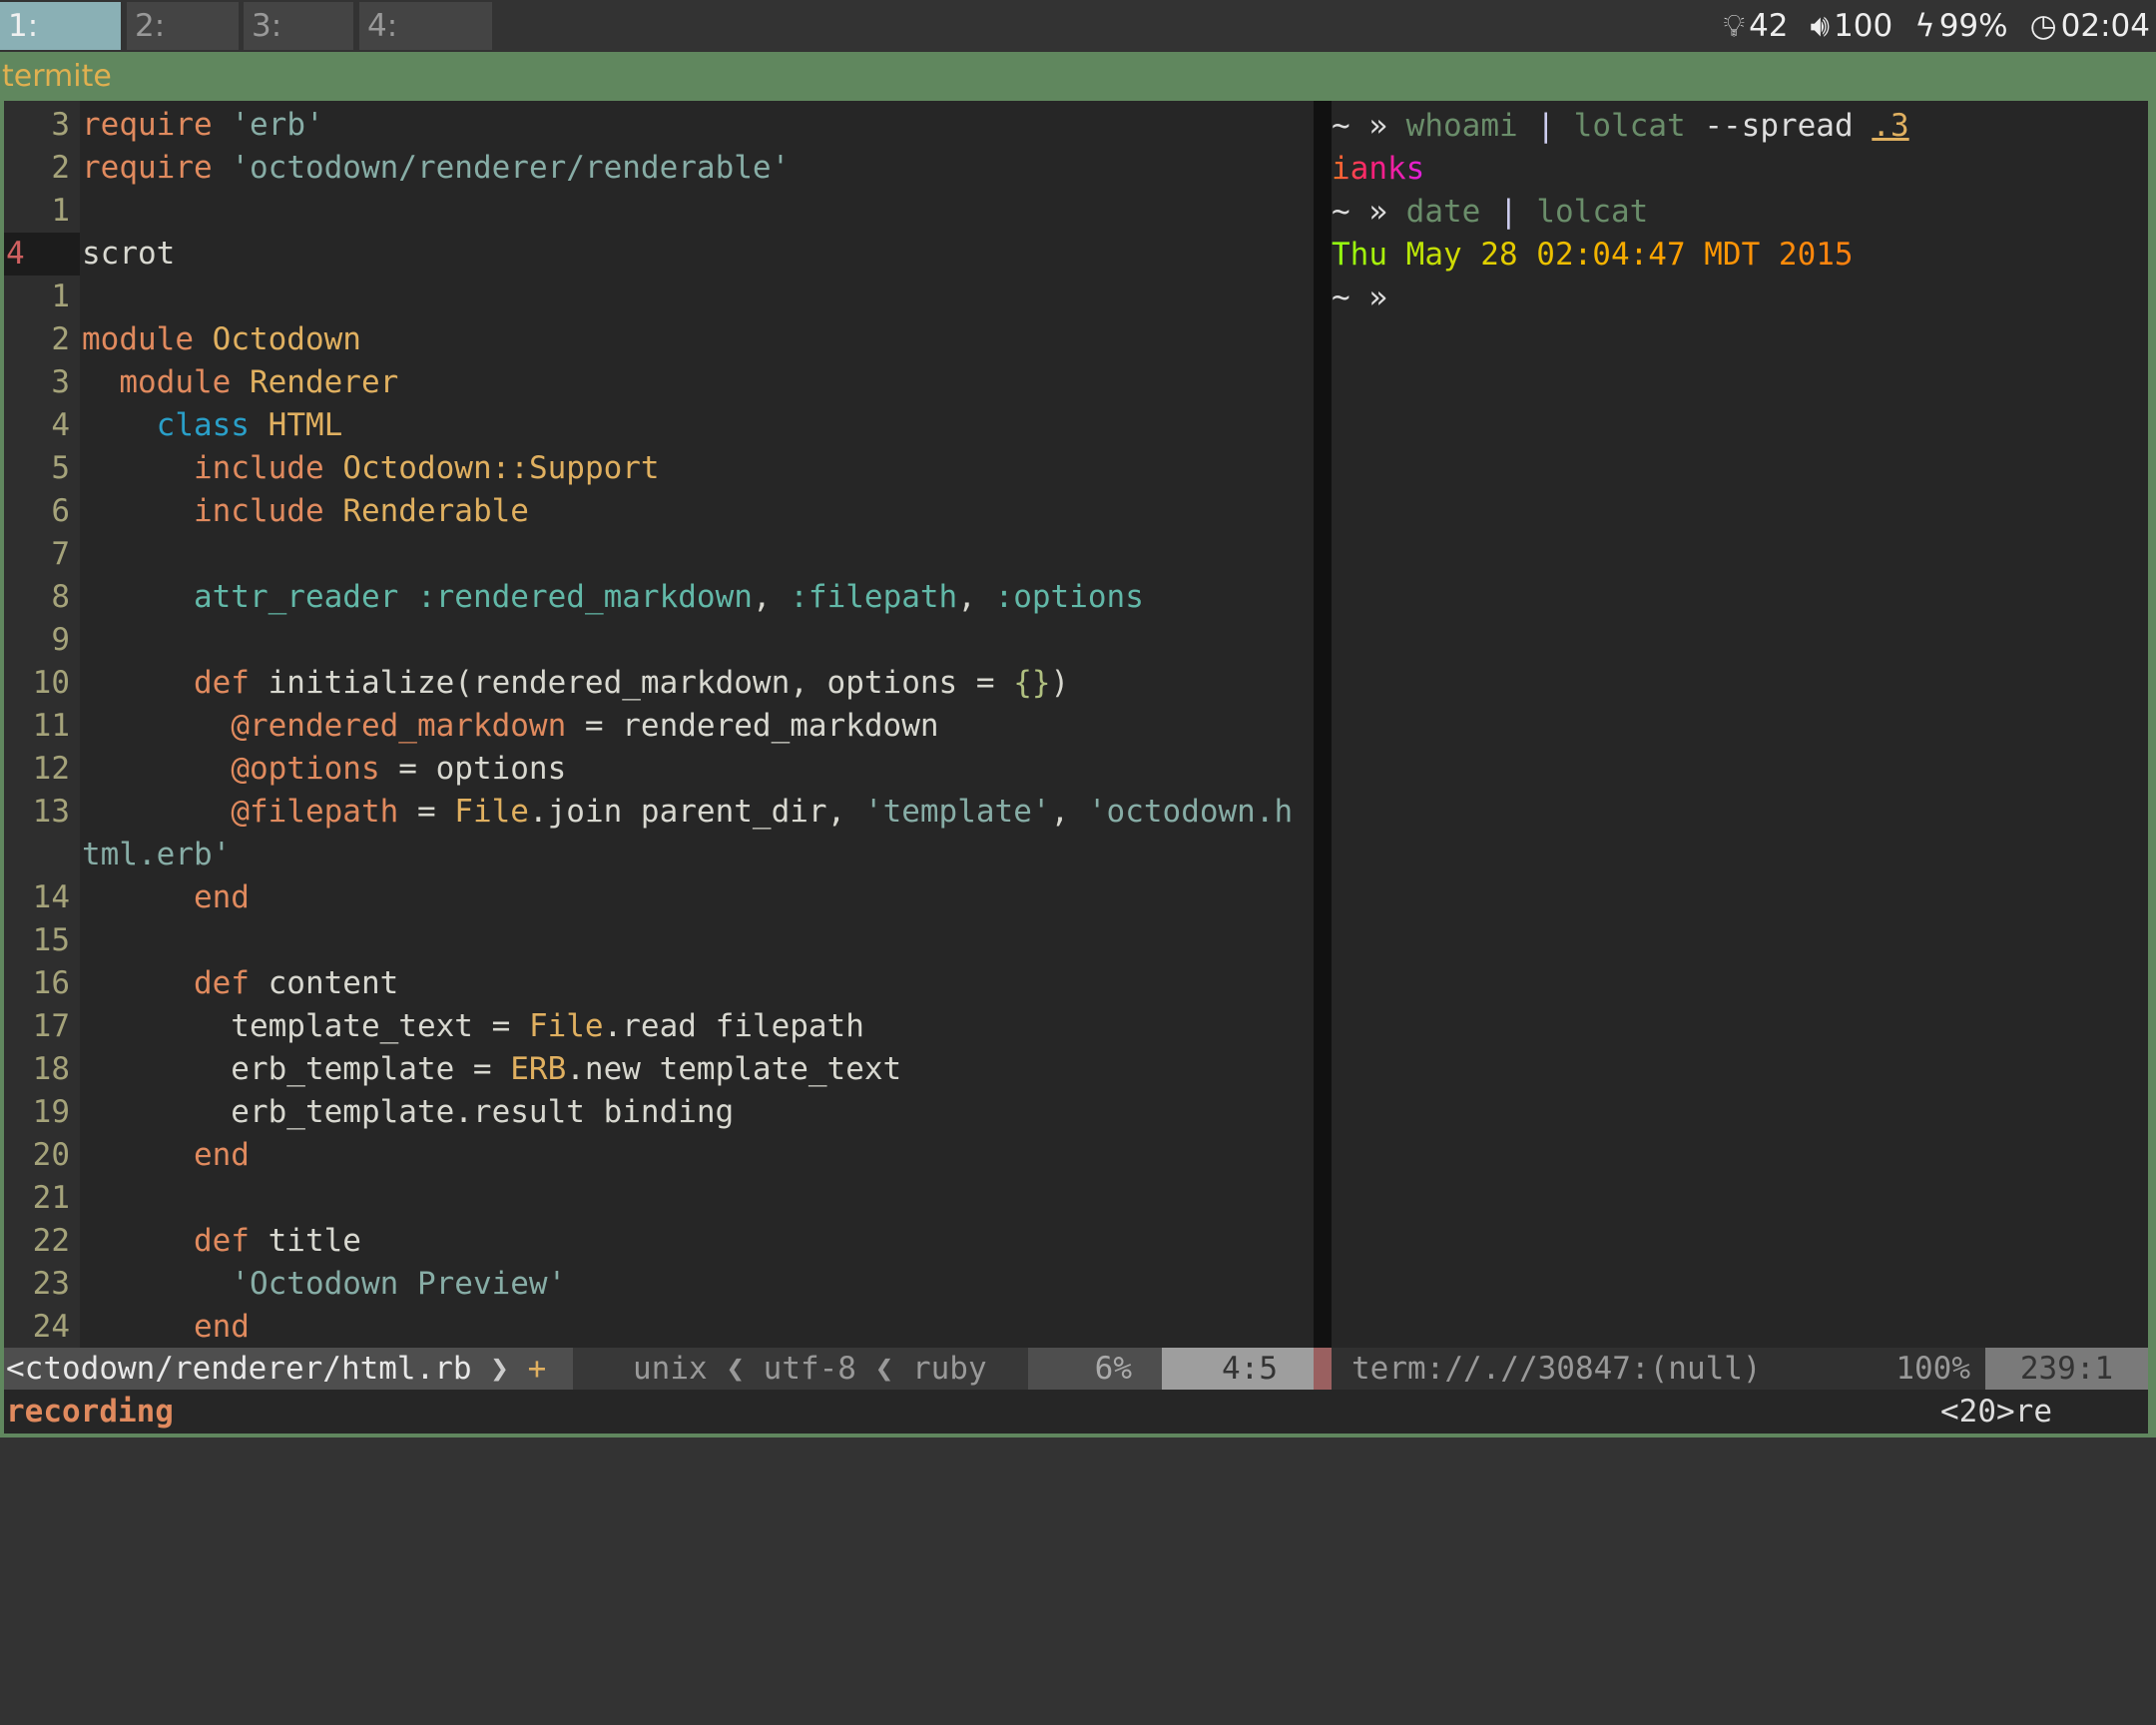 Image resolution: width=2156 pixels, height=1725 pixels. I want to click on modified-flag: +, so click(537, 1369).